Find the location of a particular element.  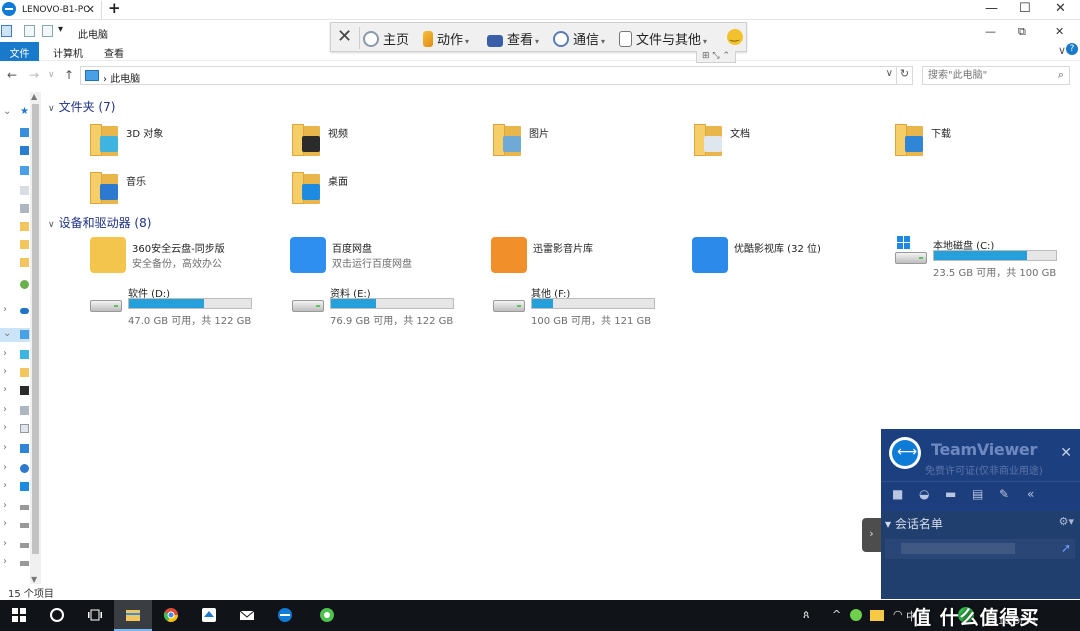

folder-item: 视频 is located at coordinates (382, 143).